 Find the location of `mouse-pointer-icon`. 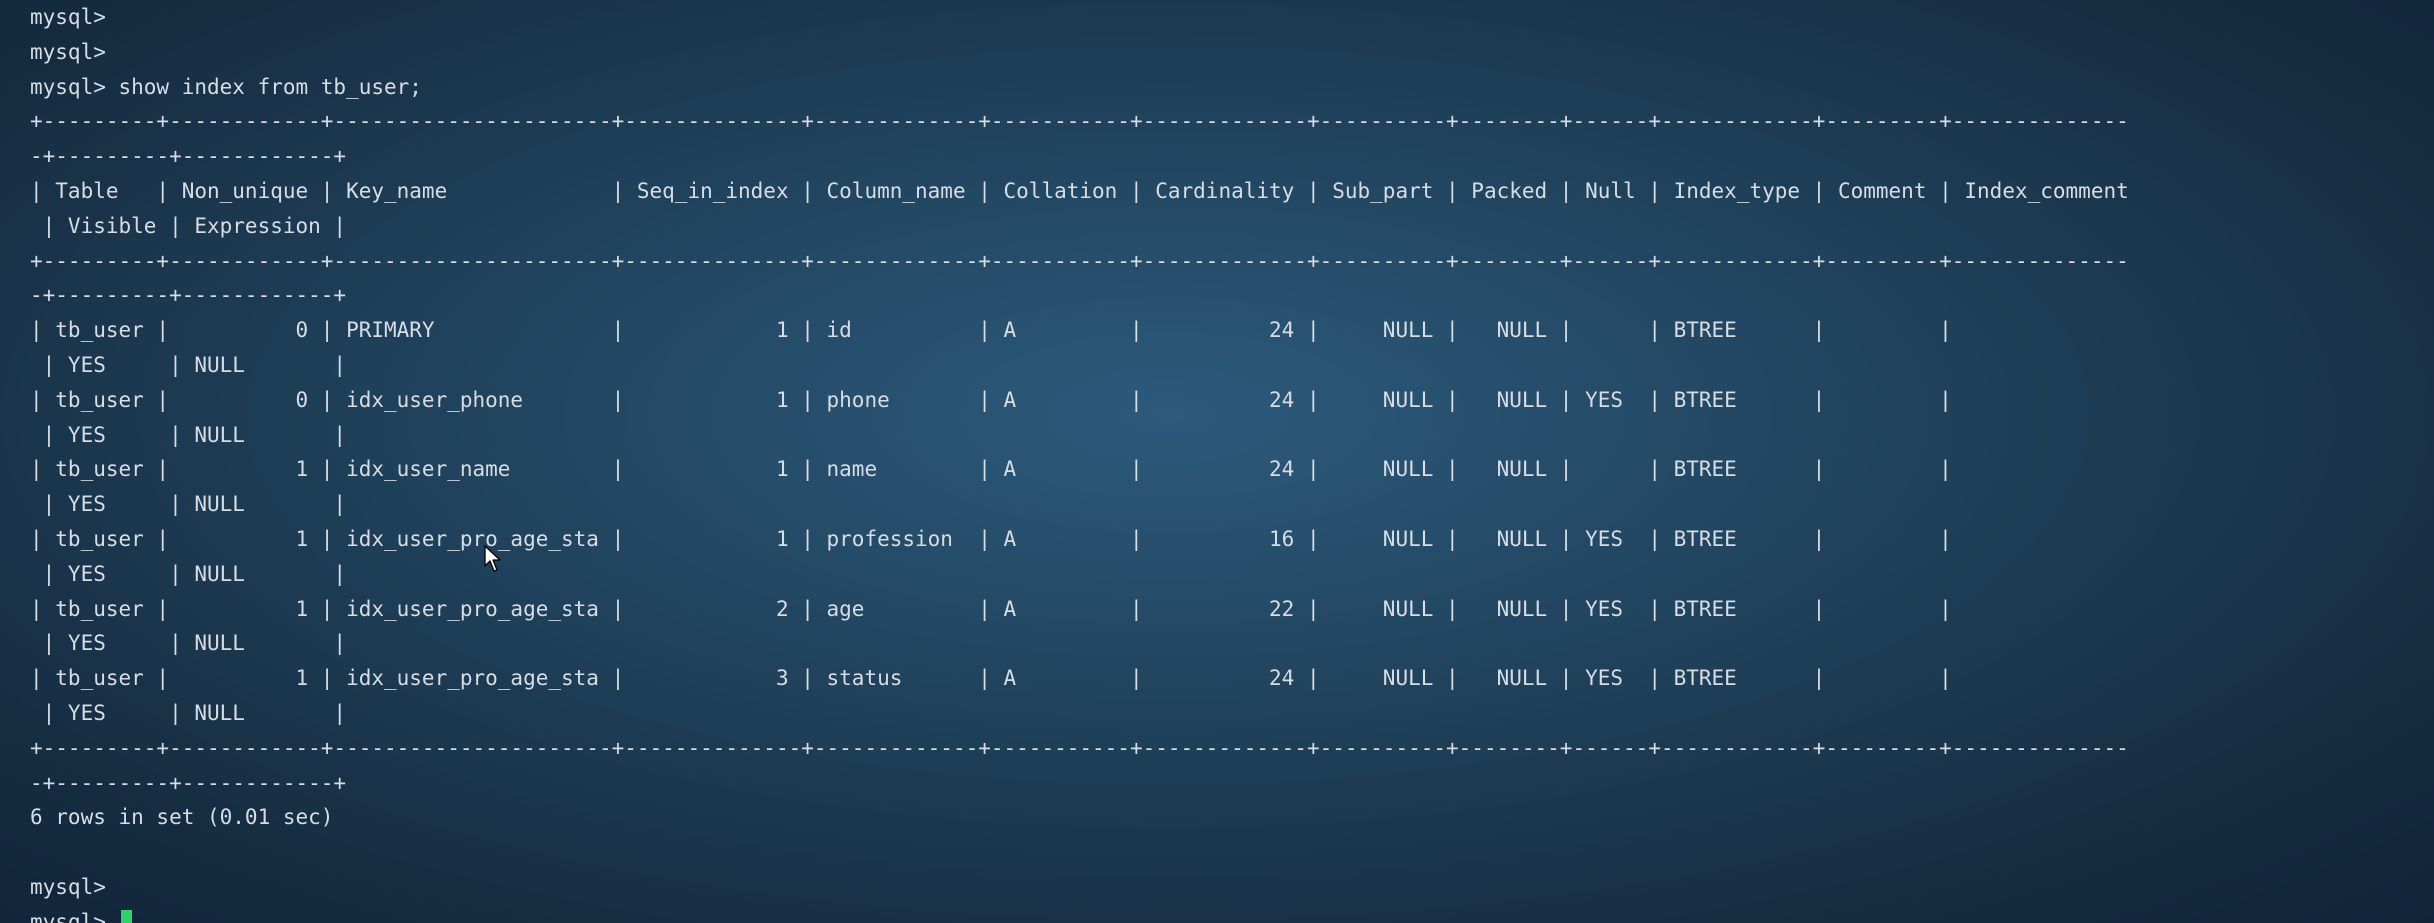

mouse-pointer-icon is located at coordinates (492, 558).